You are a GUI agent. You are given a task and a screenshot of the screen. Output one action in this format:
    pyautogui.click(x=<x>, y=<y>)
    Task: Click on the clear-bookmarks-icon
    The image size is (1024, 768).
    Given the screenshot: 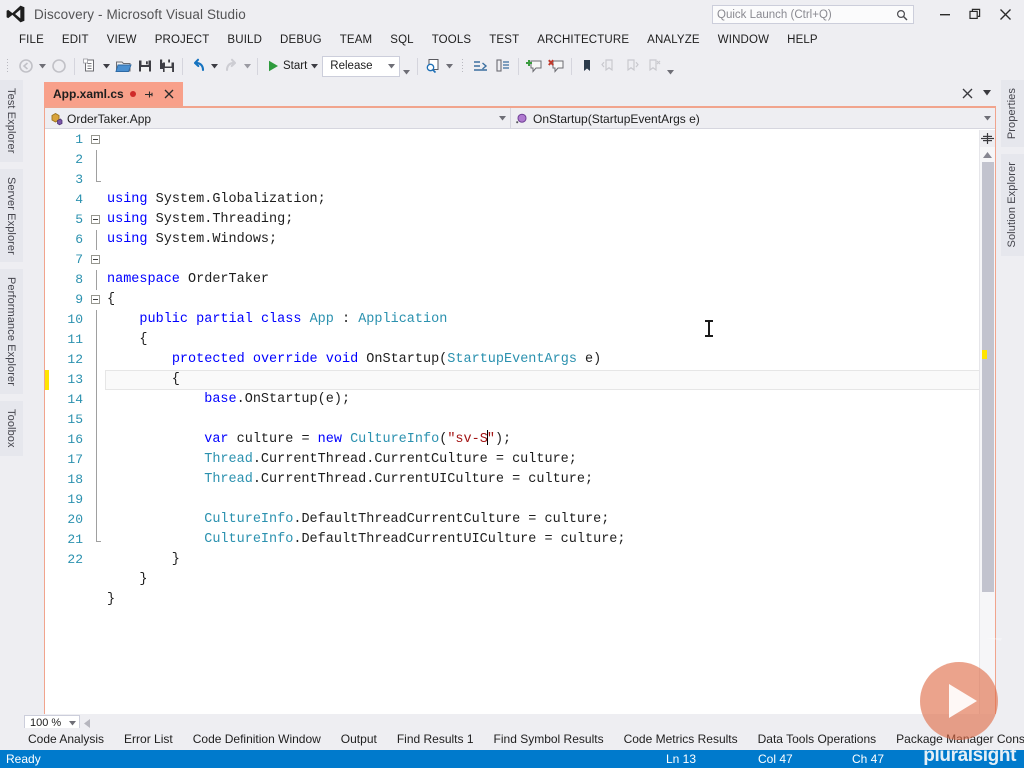 What is the action you would take?
    pyautogui.click(x=653, y=66)
    